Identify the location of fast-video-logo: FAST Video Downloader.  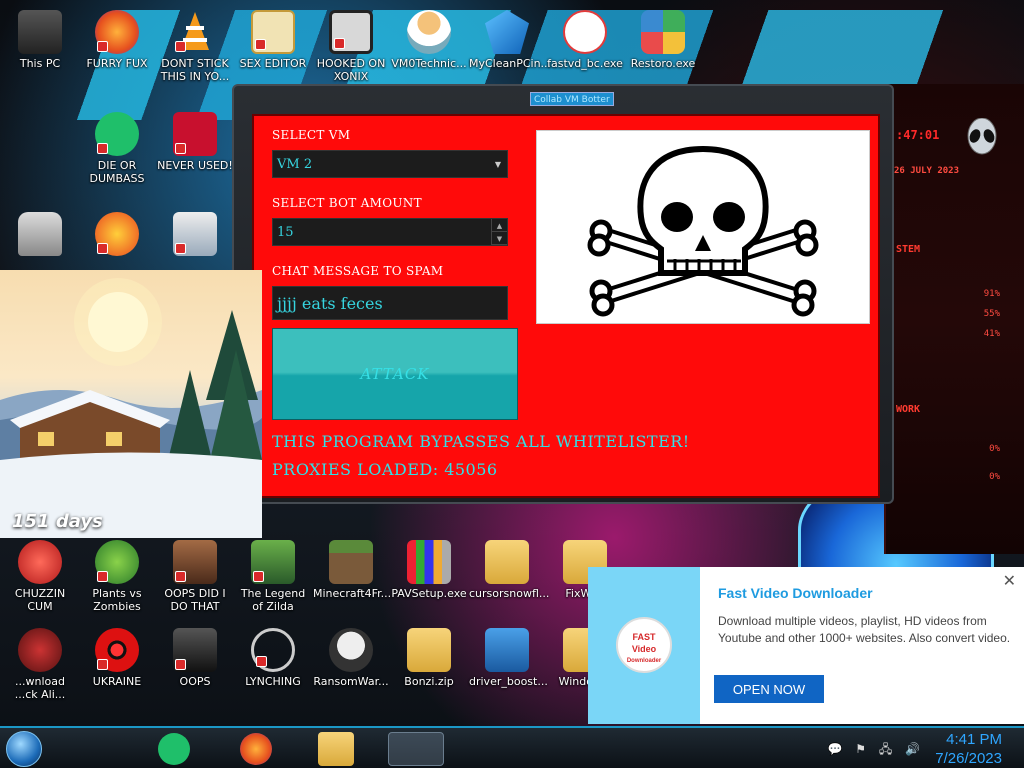
(644, 645).